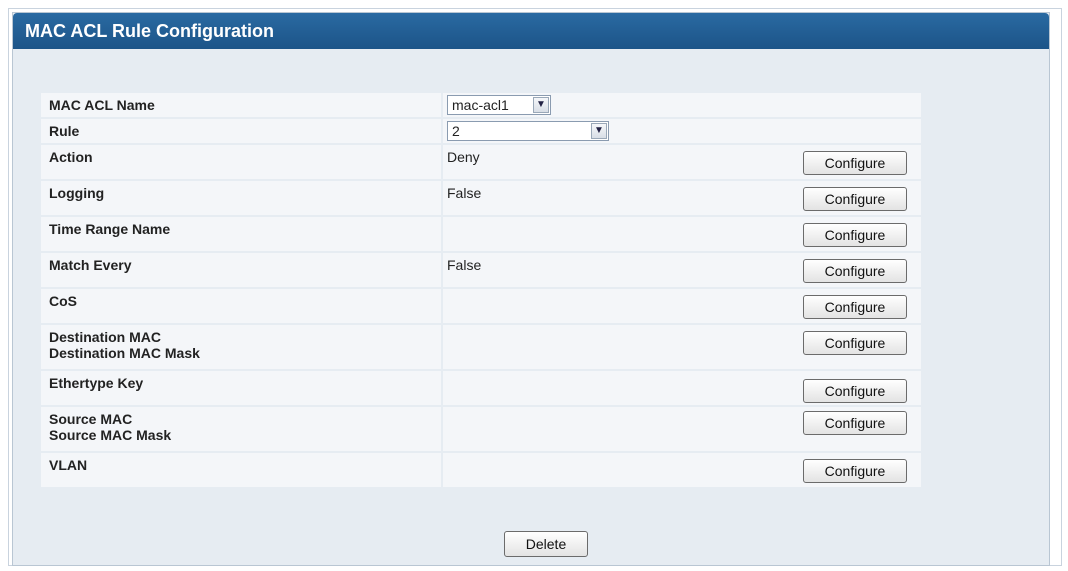 This screenshot has height=571, width=1068. Describe the element at coordinates (481, 163) in the screenshot. I see `row-action: Action Deny Configure` at that location.